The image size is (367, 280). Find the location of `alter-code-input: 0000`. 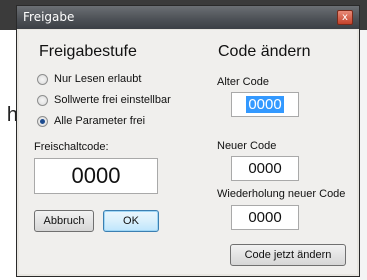

alter-code-input: 0000 is located at coordinates (265, 104).